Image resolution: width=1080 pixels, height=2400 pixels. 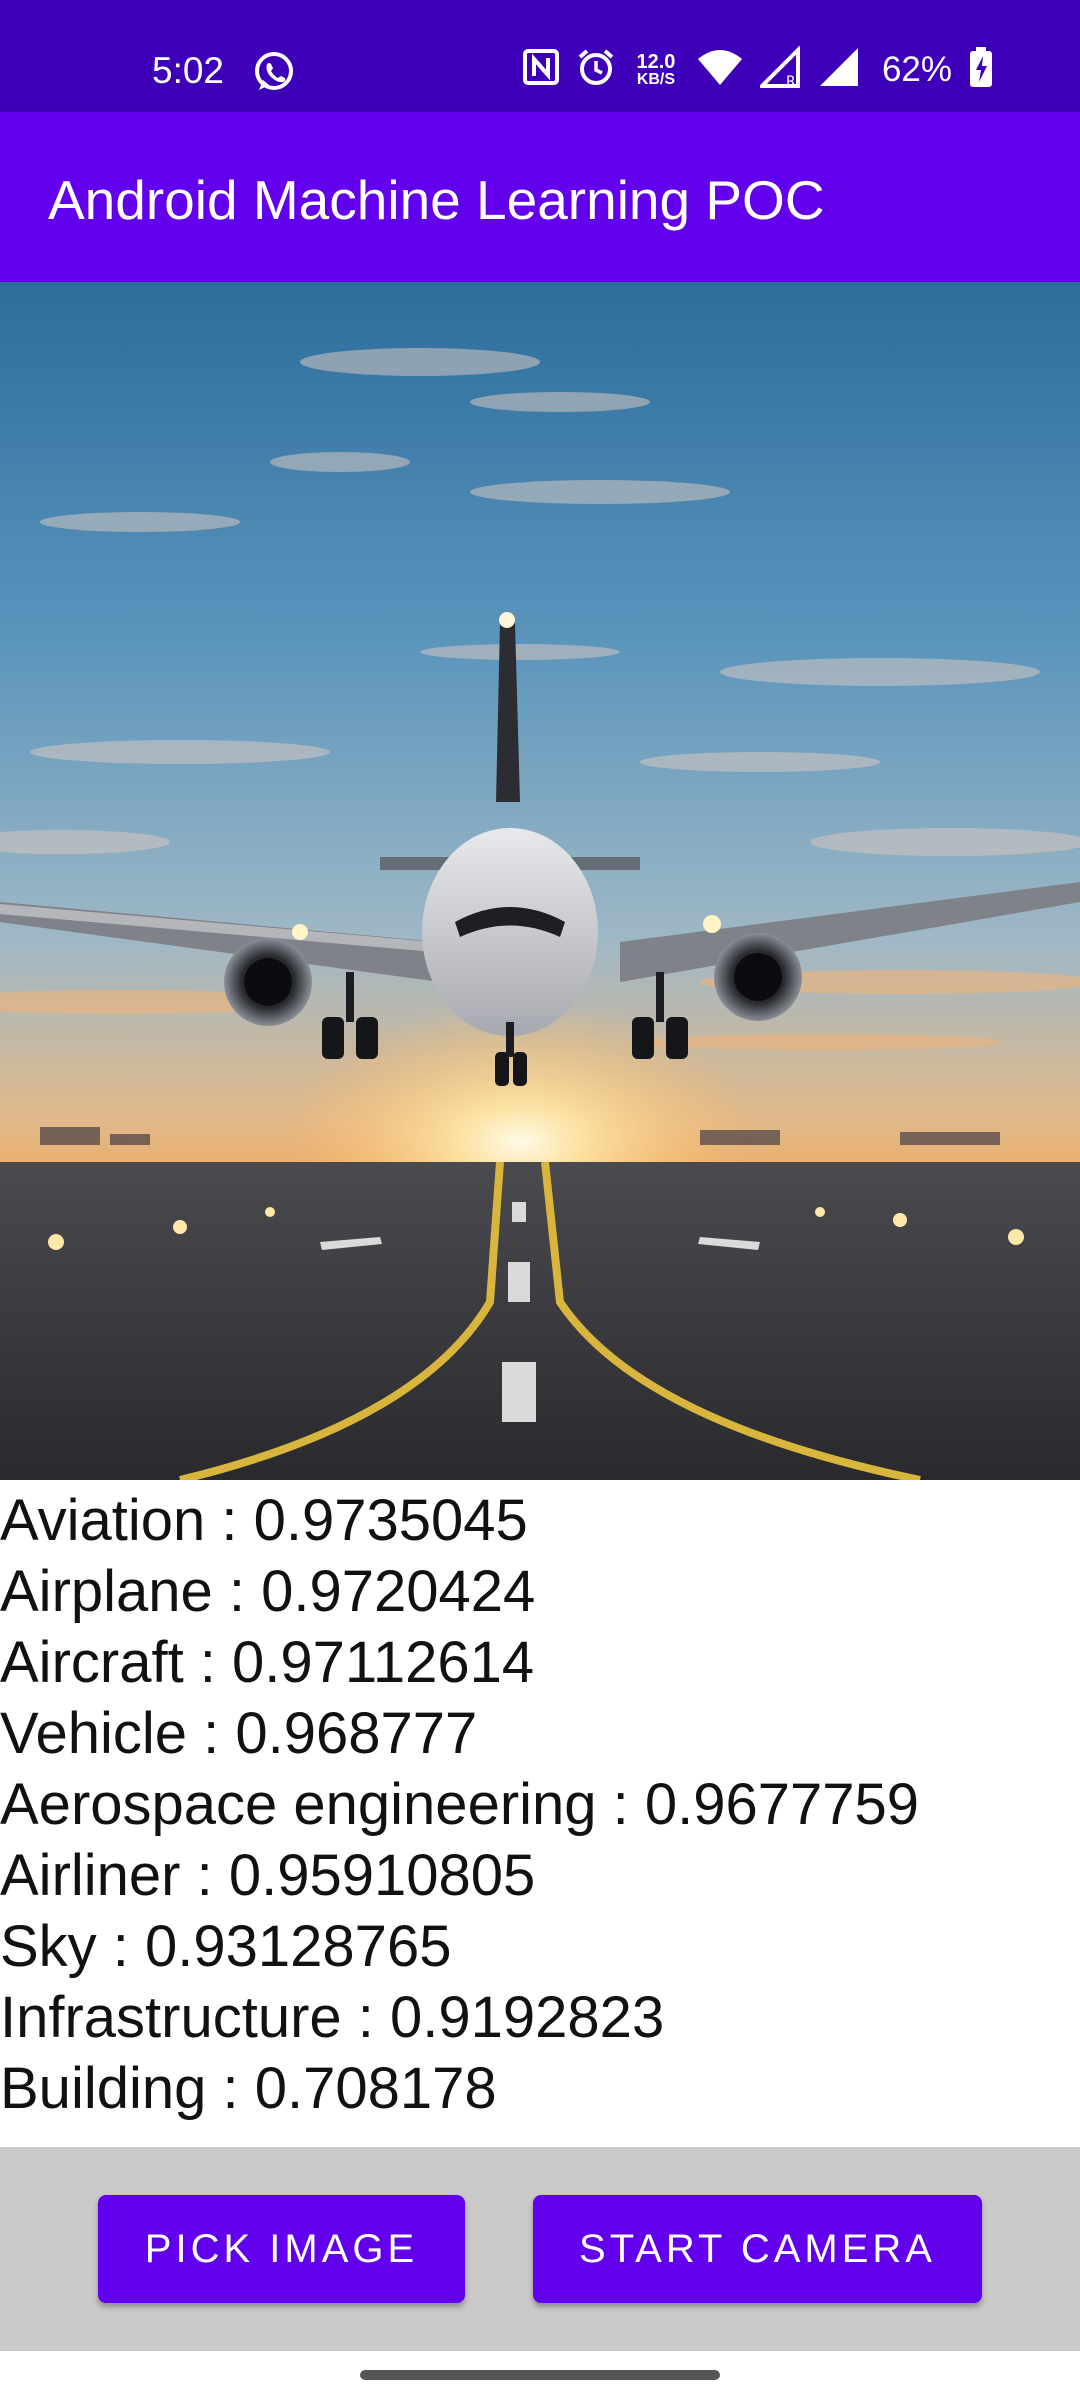 What do you see at coordinates (791, 81) in the screenshot?
I see `svg-text: R` at bounding box center [791, 81].